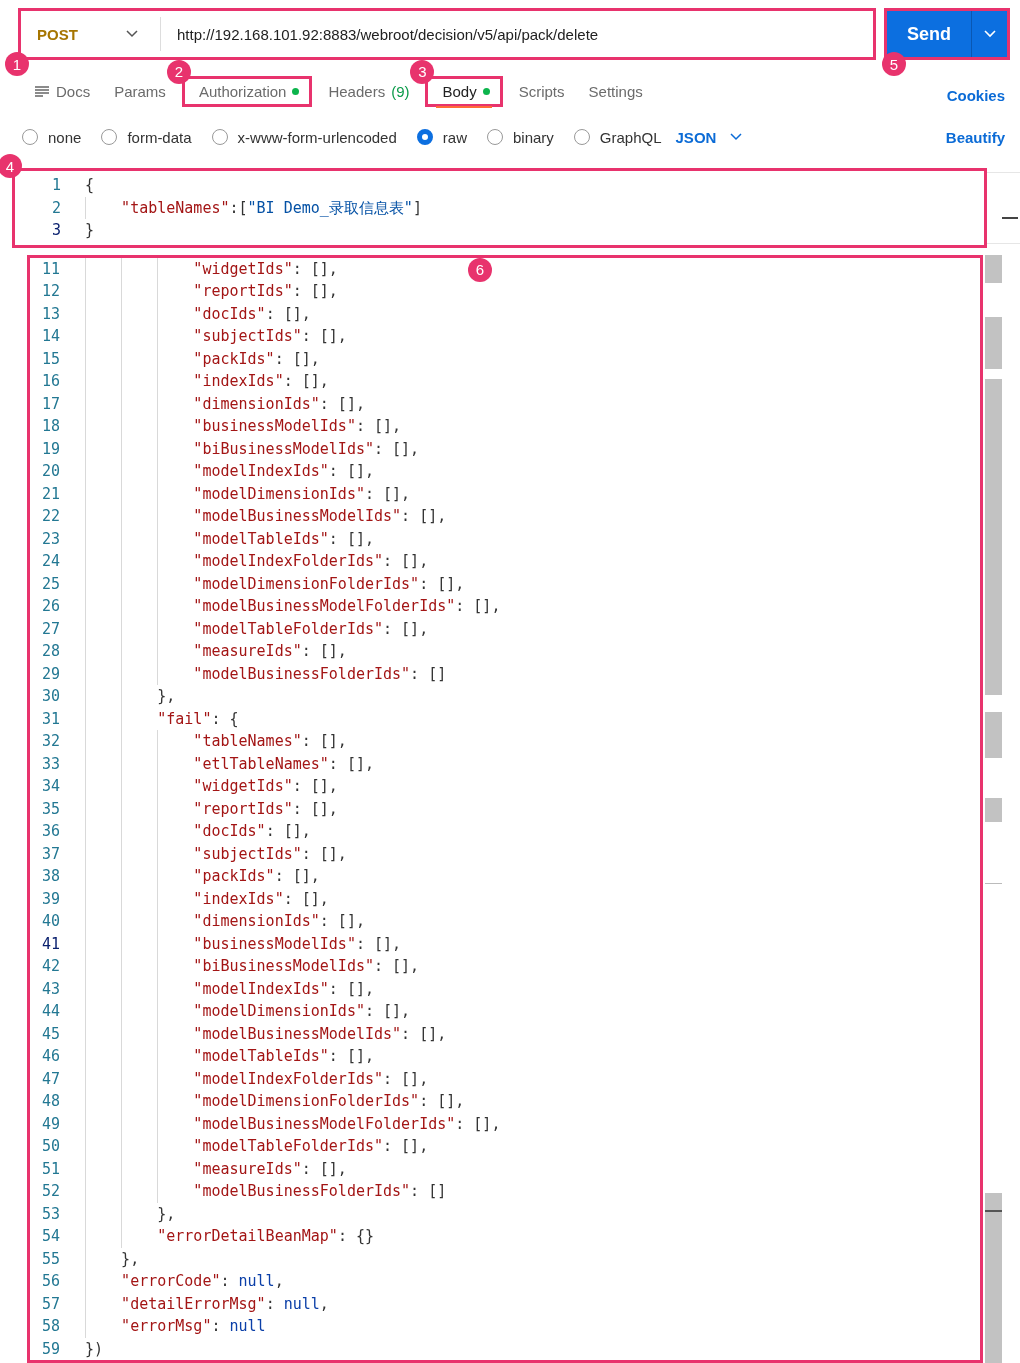 The image size is (1020, 1363). I want to click on cookies-link: Cookies, so click(975, 95).